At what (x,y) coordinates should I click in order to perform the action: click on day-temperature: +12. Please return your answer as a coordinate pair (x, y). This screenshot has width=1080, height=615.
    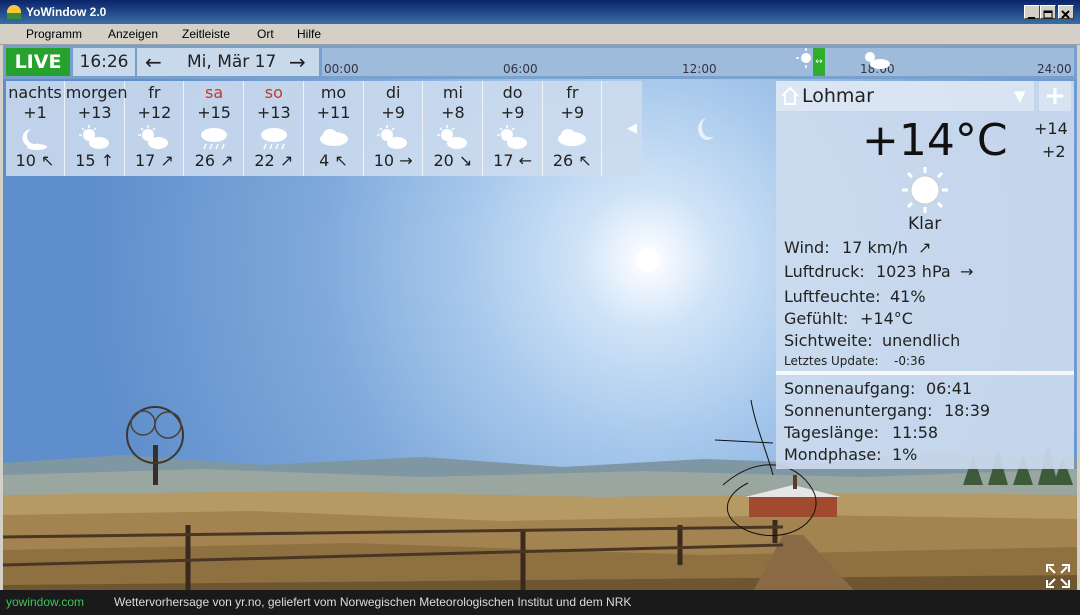
    Looking at the image, I should click on (154, 112).